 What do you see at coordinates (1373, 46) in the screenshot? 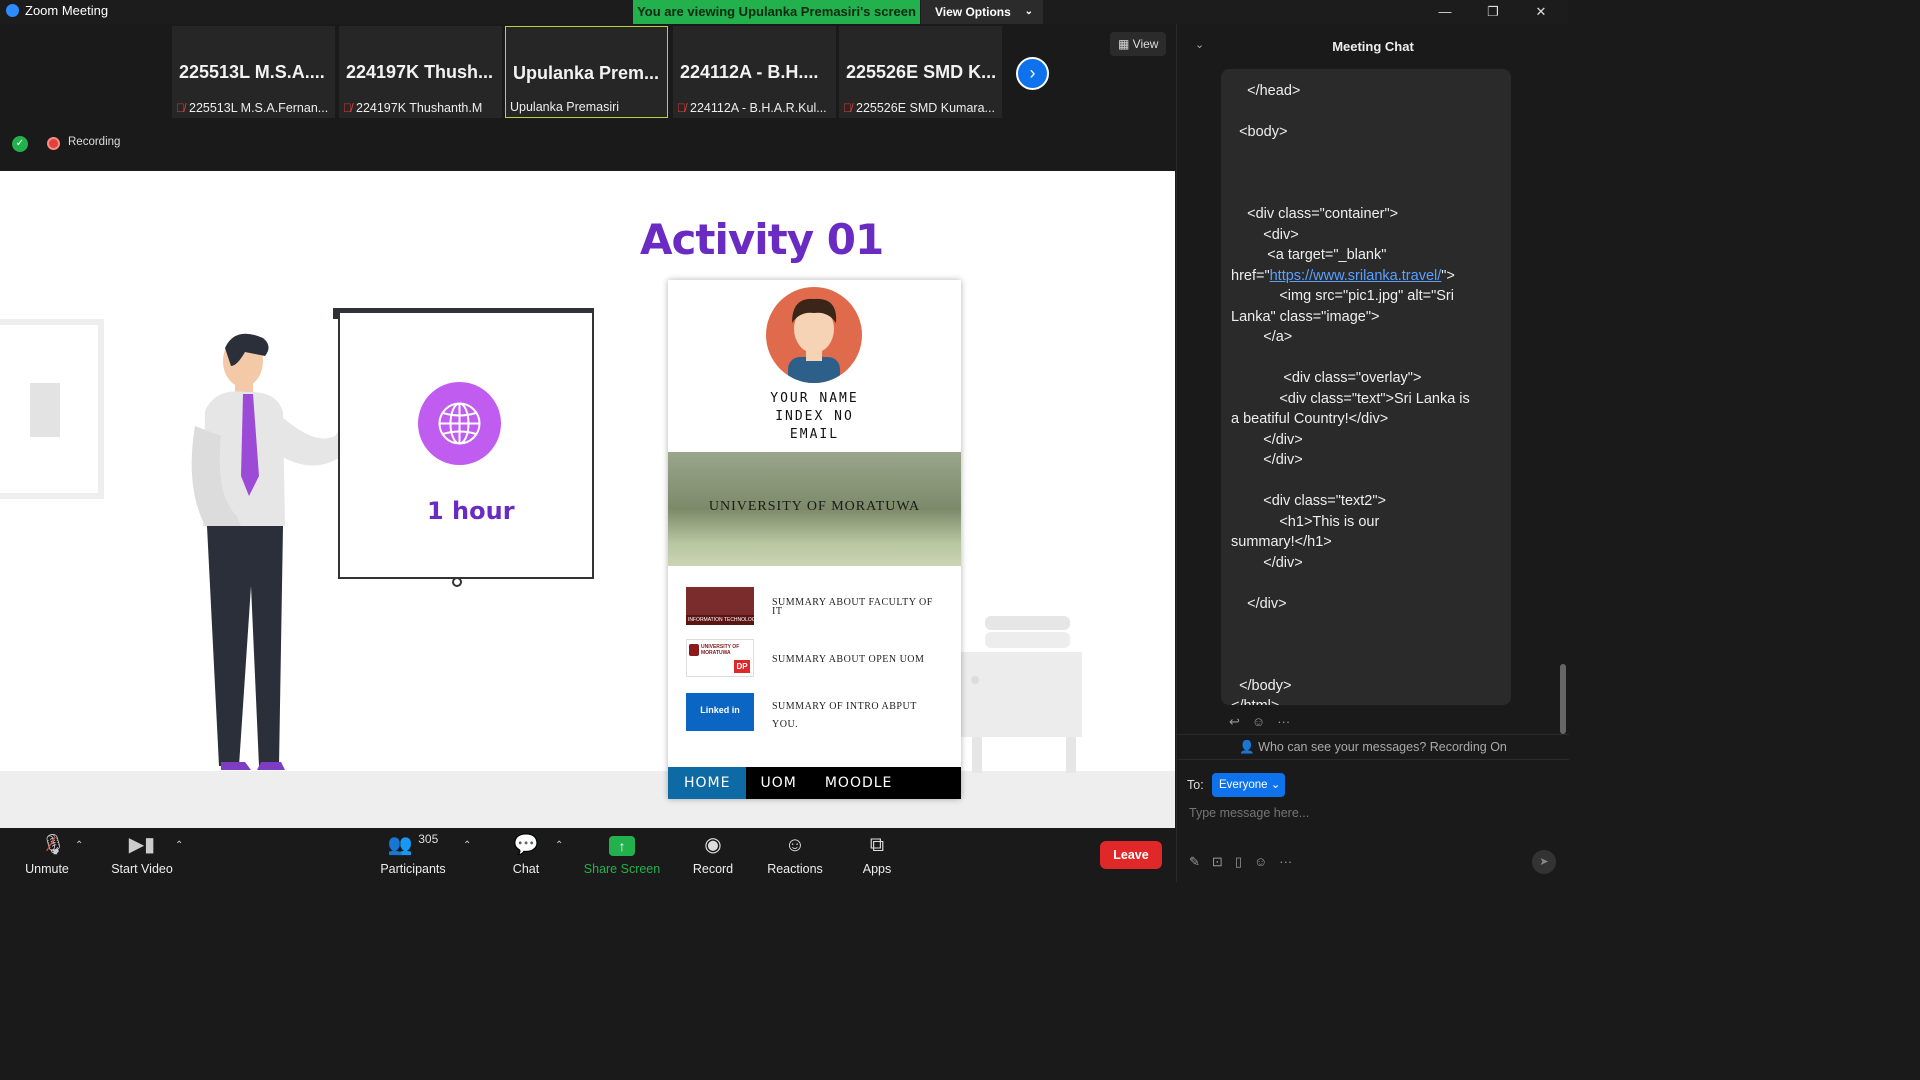
I see `chat-title: Meeting Chat` at bounding box center [1373, 46].